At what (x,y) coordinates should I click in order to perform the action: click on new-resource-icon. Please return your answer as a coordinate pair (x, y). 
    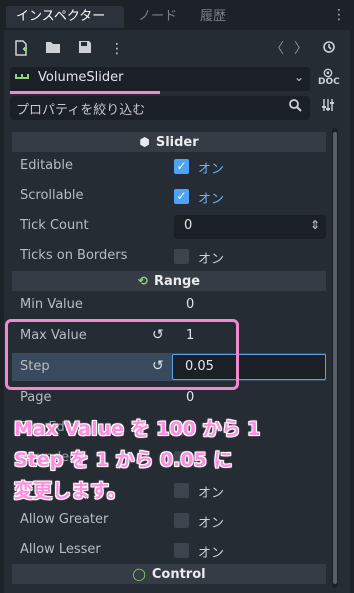
    Looking at the image, I should click on (21, 49).